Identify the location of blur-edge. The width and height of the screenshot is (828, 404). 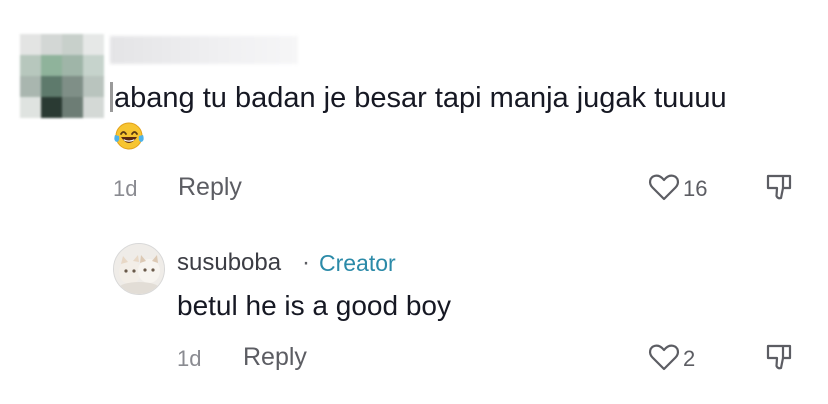
(111, 97).